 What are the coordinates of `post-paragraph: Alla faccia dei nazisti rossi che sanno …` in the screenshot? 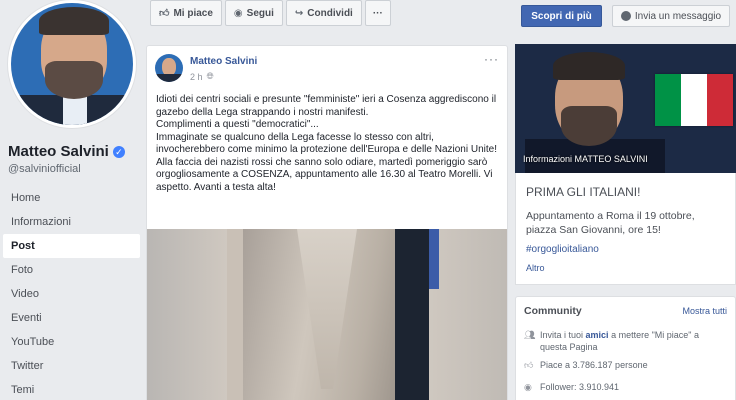 It's located at (324, 174).